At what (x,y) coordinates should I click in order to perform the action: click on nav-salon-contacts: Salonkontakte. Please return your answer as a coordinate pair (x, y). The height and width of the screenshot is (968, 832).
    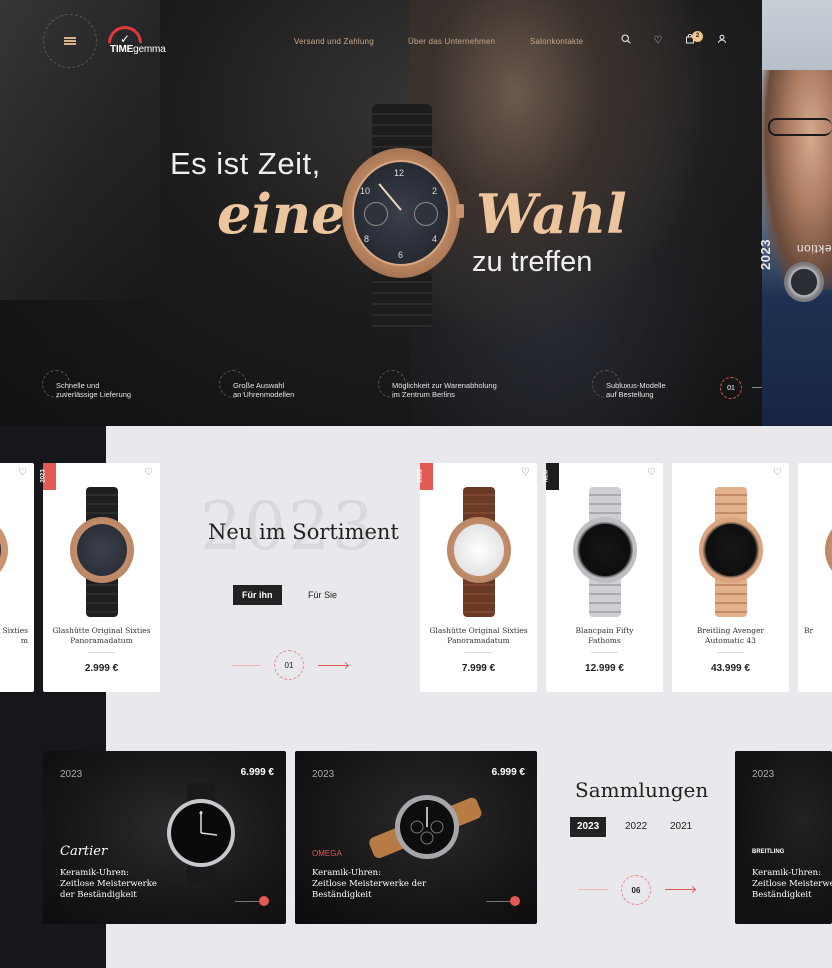
    Looking at the image, I should click on (556, 41).